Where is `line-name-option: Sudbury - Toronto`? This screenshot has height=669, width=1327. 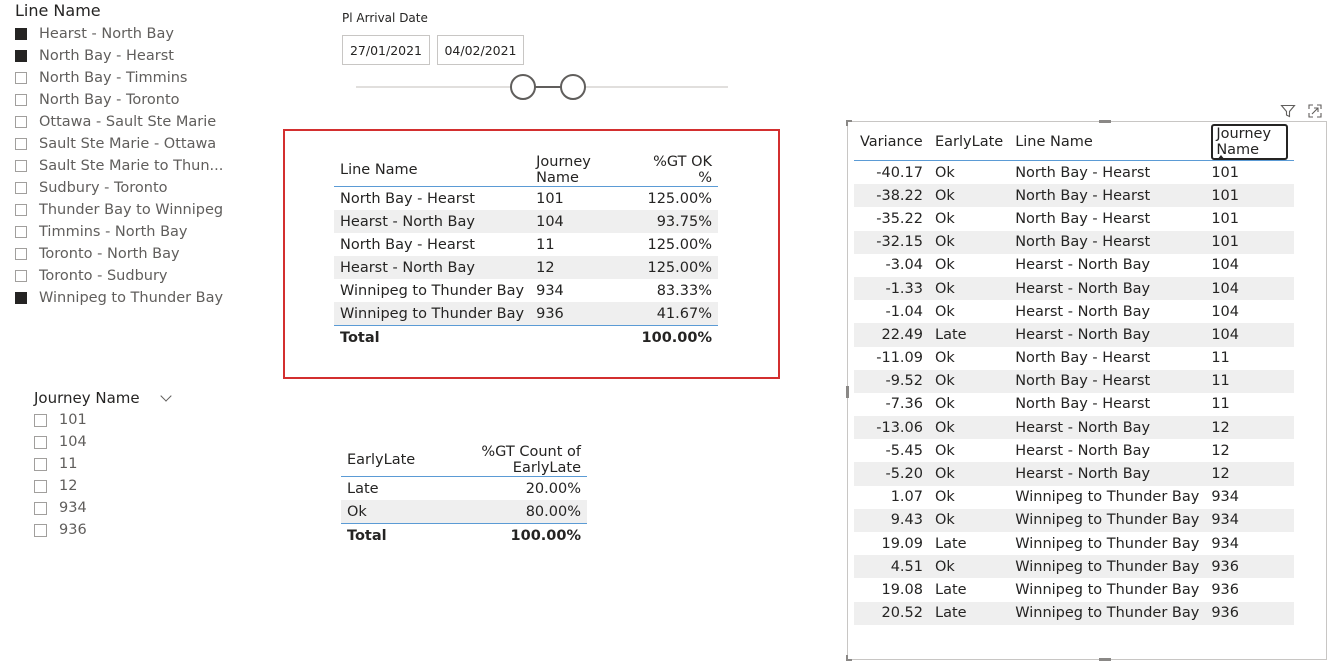 line-name-option: Sudbury - Toronto is located at coordinates (119, 188).